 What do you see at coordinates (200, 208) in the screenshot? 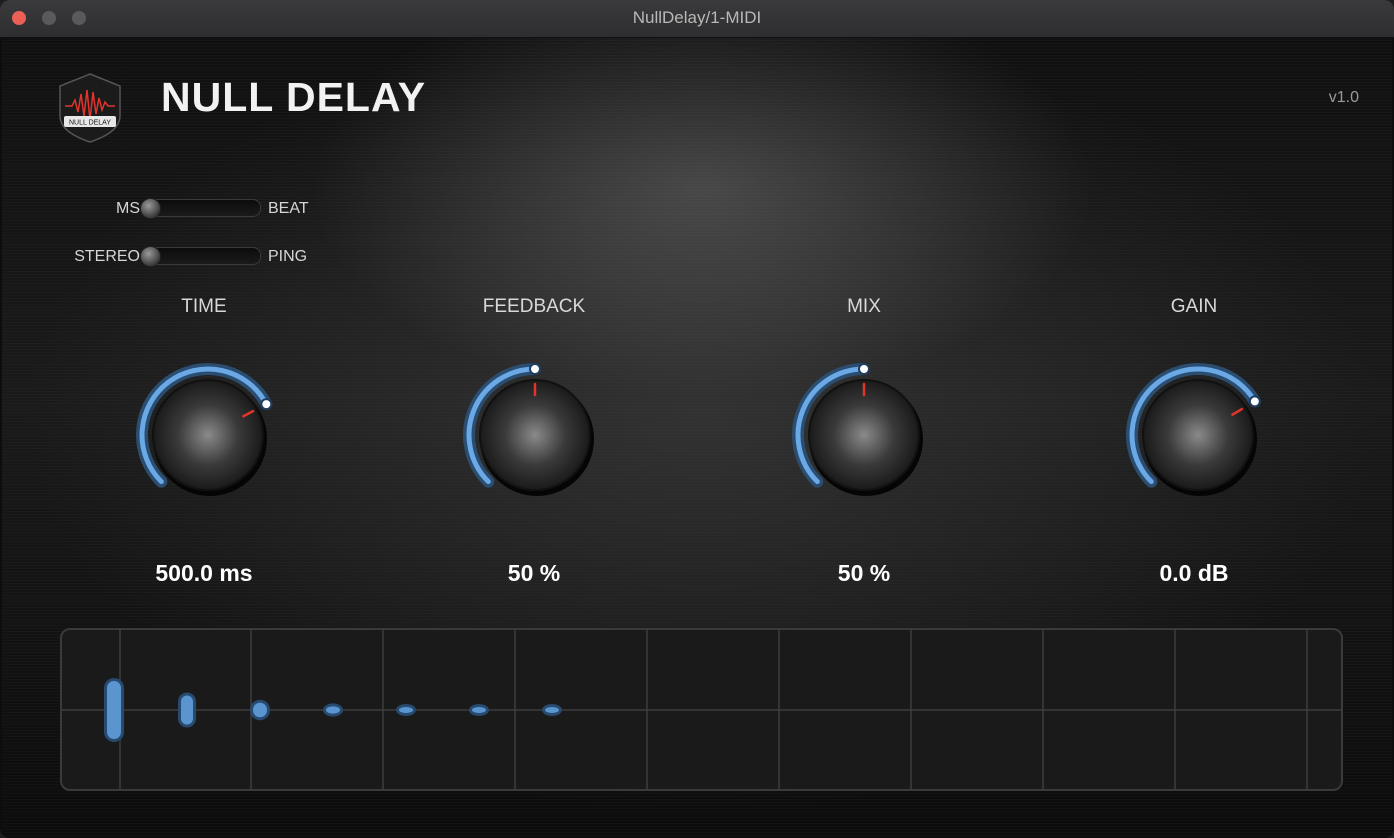
I see `ms-beat-switch` at bounding box center [200, 208].